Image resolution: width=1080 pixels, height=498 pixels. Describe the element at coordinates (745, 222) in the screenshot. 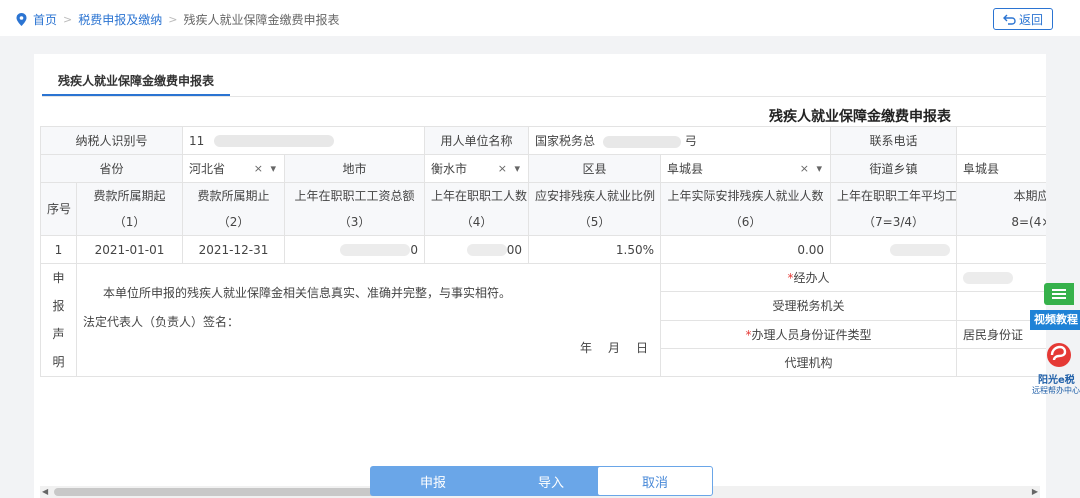

I see `column-header-number: （6）` at that location.